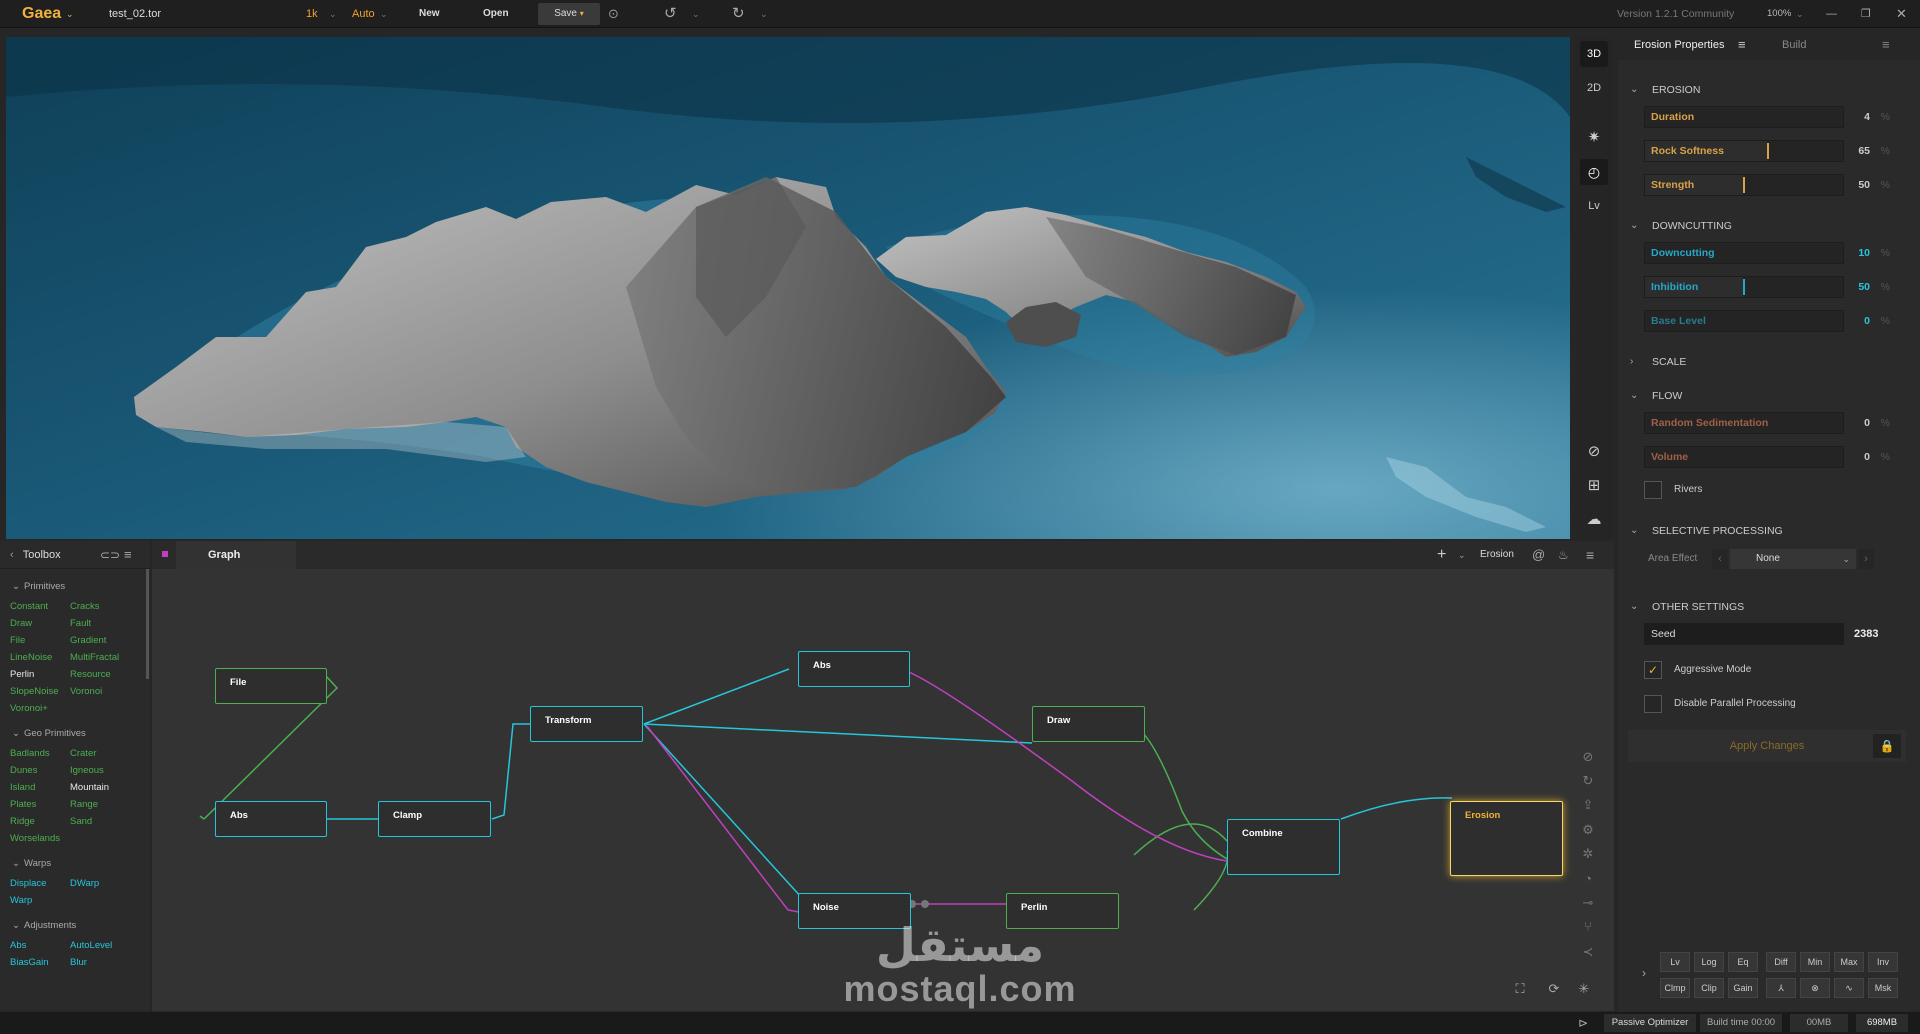 This screenshot has height=1034, width=1920. What do you see at coordinates (147, 624) in the screenshot?
I see `toolbox-scrollbar` at bounding box center [147, 624].